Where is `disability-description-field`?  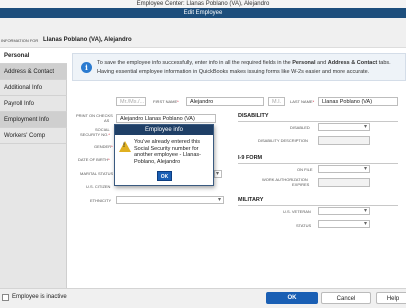 disability-description-field is located at coordinates (344, 140).